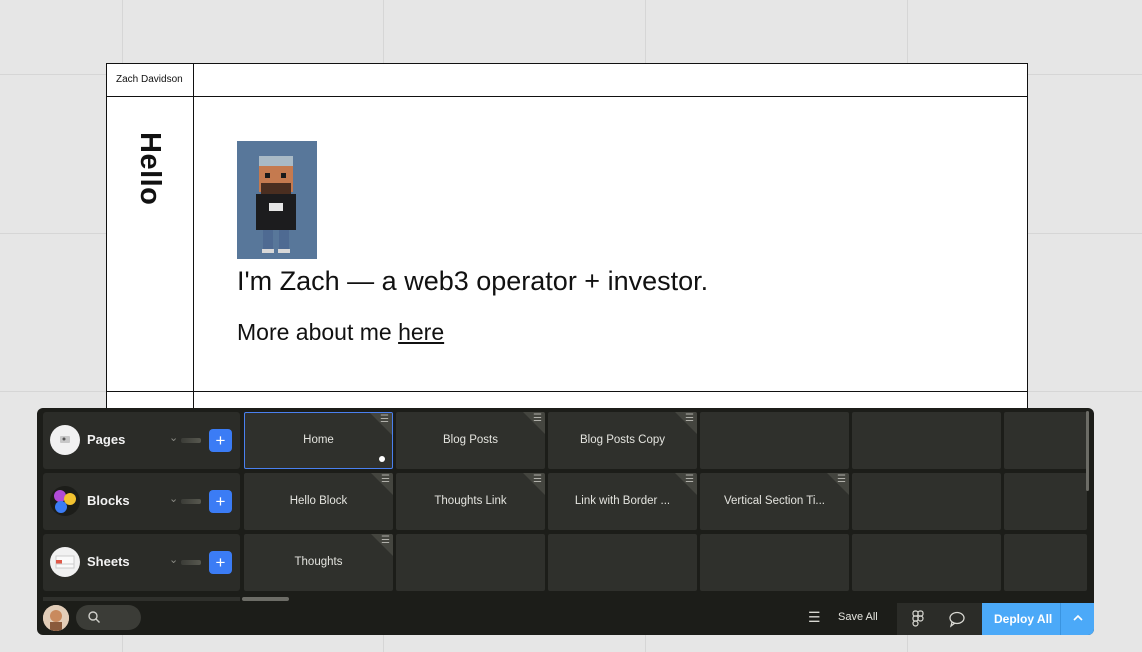 The height and width of the screenshot is (652, 1142). I want to click on row-label-pages: Pages, so click(106, 439).